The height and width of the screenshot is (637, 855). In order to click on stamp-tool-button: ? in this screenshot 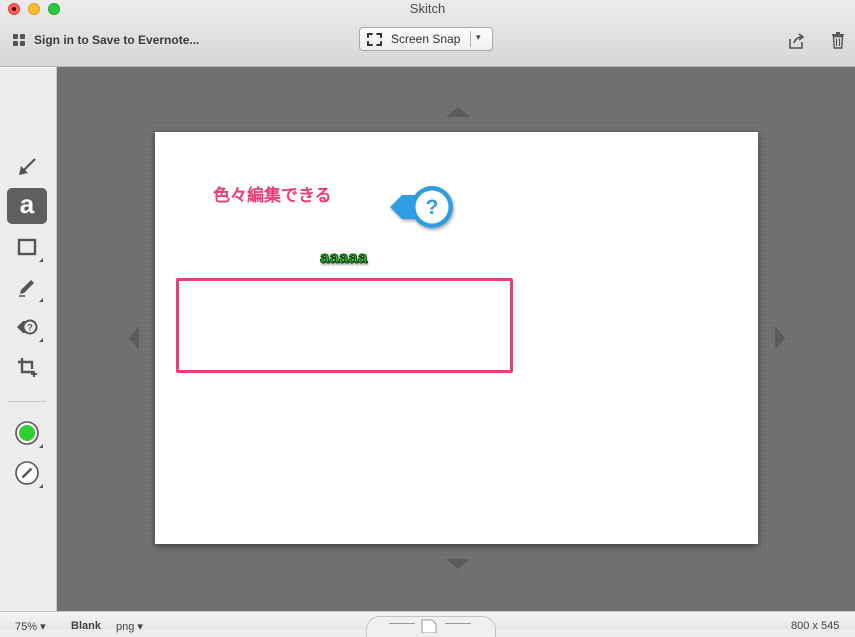, I will do `click(27, 327)`.